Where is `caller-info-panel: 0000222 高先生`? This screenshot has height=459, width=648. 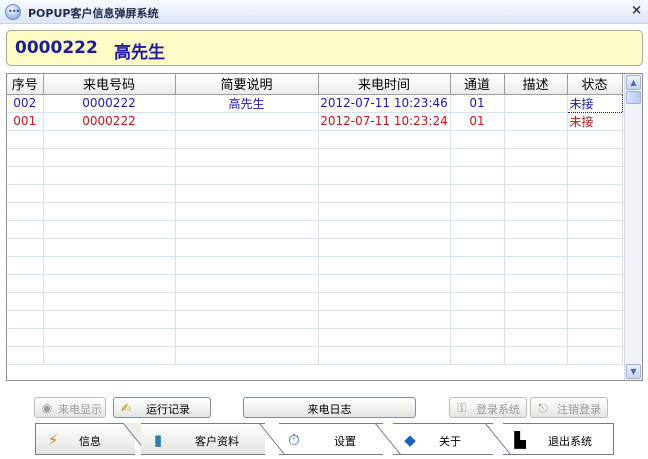
caller-info-panel: 0000222 高先生 is located at coordinates (324, 48).